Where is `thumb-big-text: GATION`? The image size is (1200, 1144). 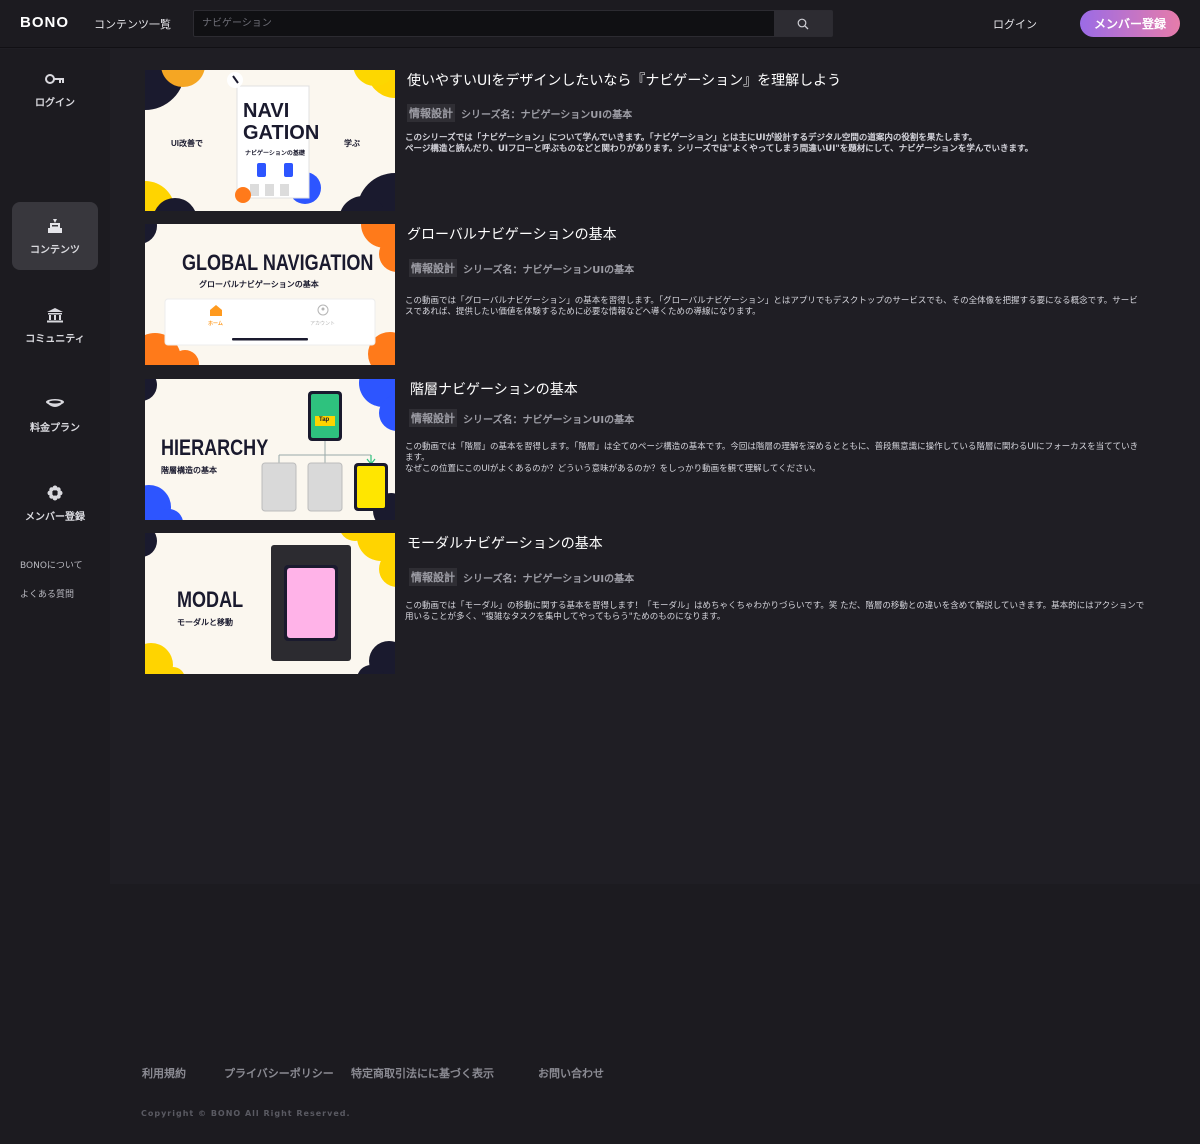
thumb-big-text: GATION is located at coordinates (281, 133).